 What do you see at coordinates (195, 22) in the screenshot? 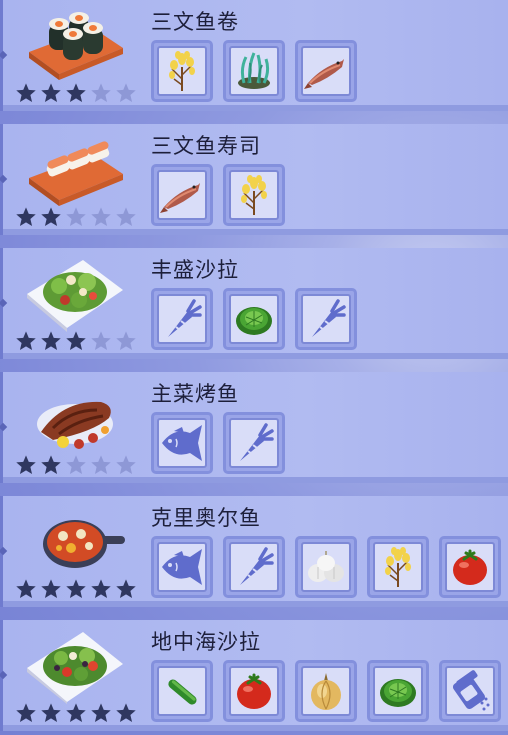
I see `recipe-name: 三文鱼卷` at bounding box center [195, 22].